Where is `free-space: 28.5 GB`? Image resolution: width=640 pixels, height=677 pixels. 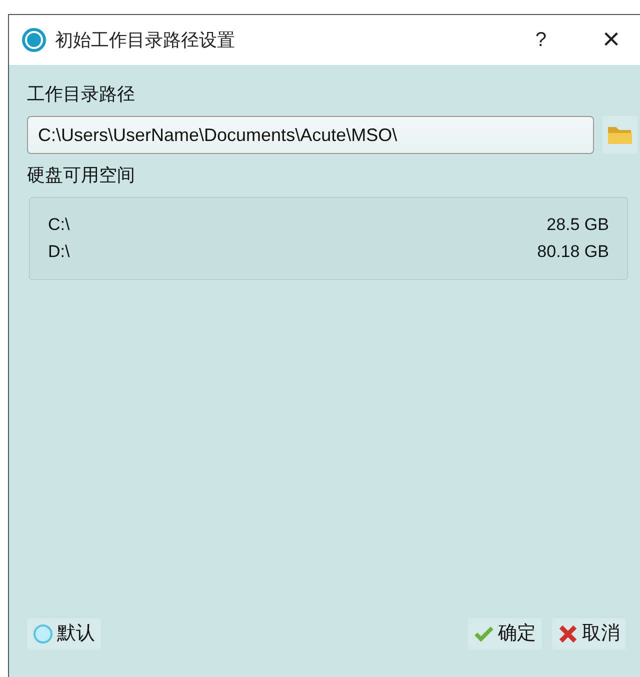
free-space: 28.5 GB is located at coordinates (577, 225).